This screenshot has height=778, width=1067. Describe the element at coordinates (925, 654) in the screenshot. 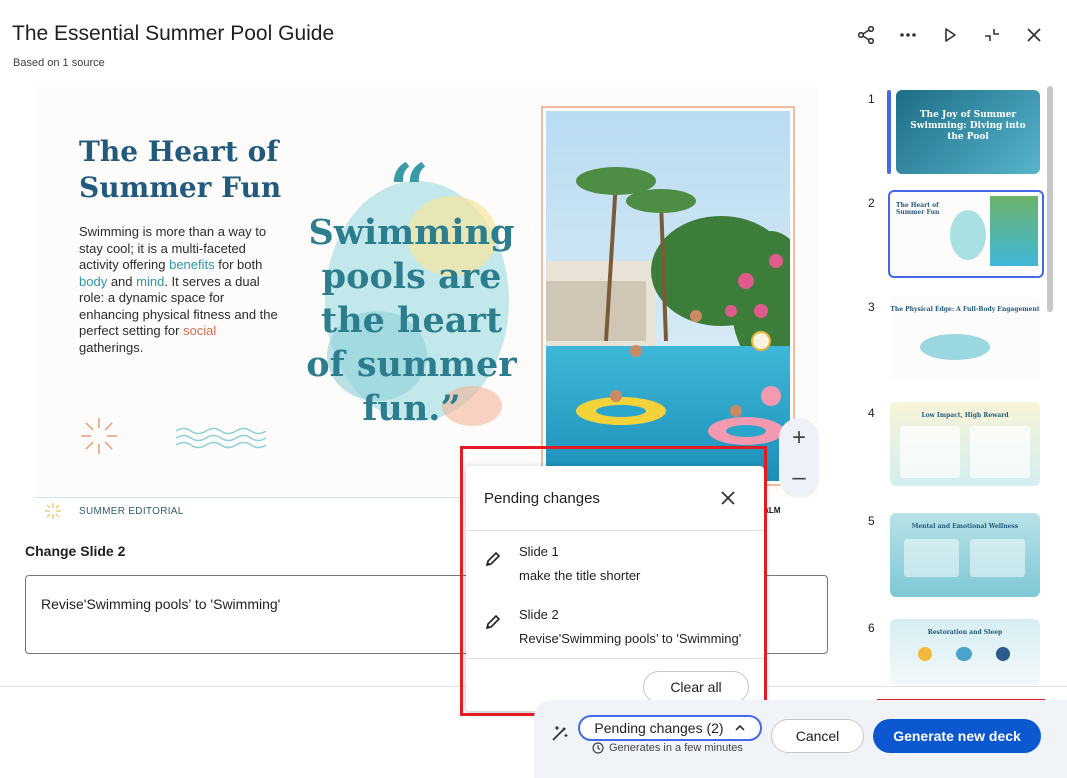

I see `thumb-sun` at that location.